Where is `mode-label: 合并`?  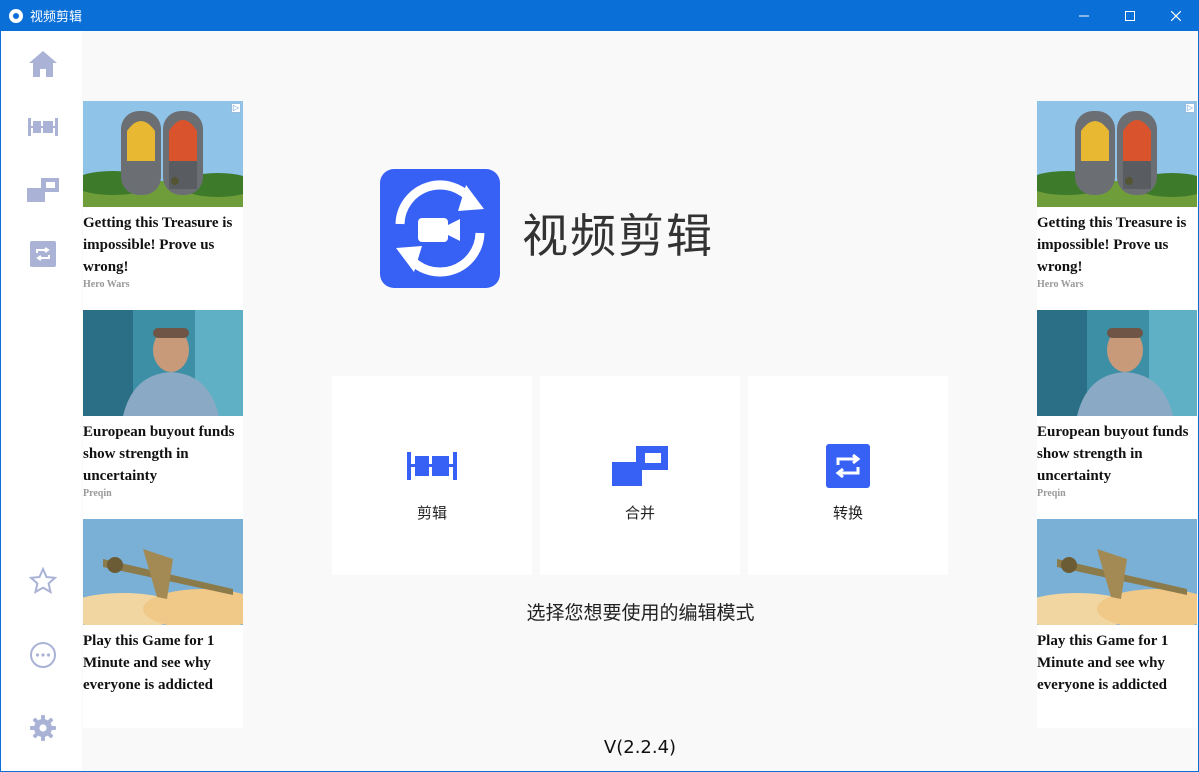
mode-label: 合并 is located at coordinates (639, 513).